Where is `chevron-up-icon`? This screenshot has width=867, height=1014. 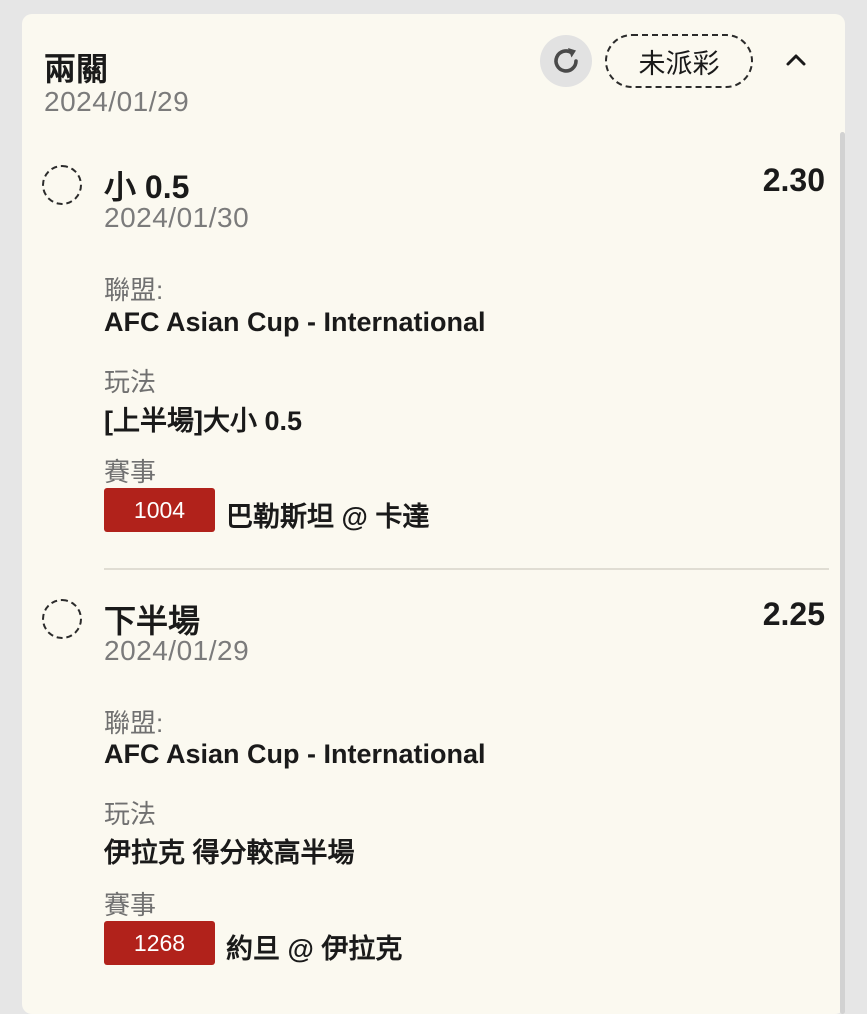
chevron-up-icon is located at coordinates (796, 60).